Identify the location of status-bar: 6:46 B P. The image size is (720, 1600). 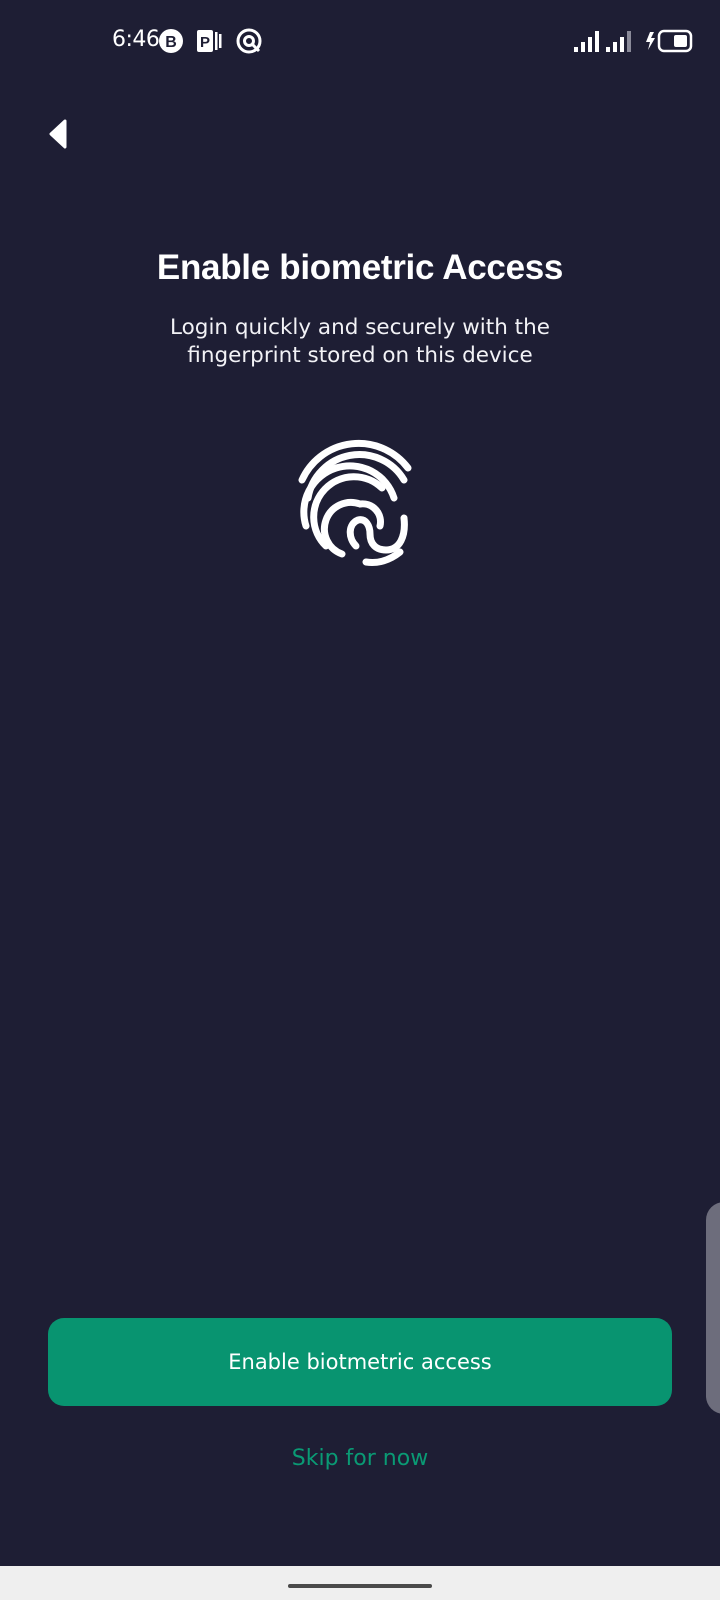
(360, 40).